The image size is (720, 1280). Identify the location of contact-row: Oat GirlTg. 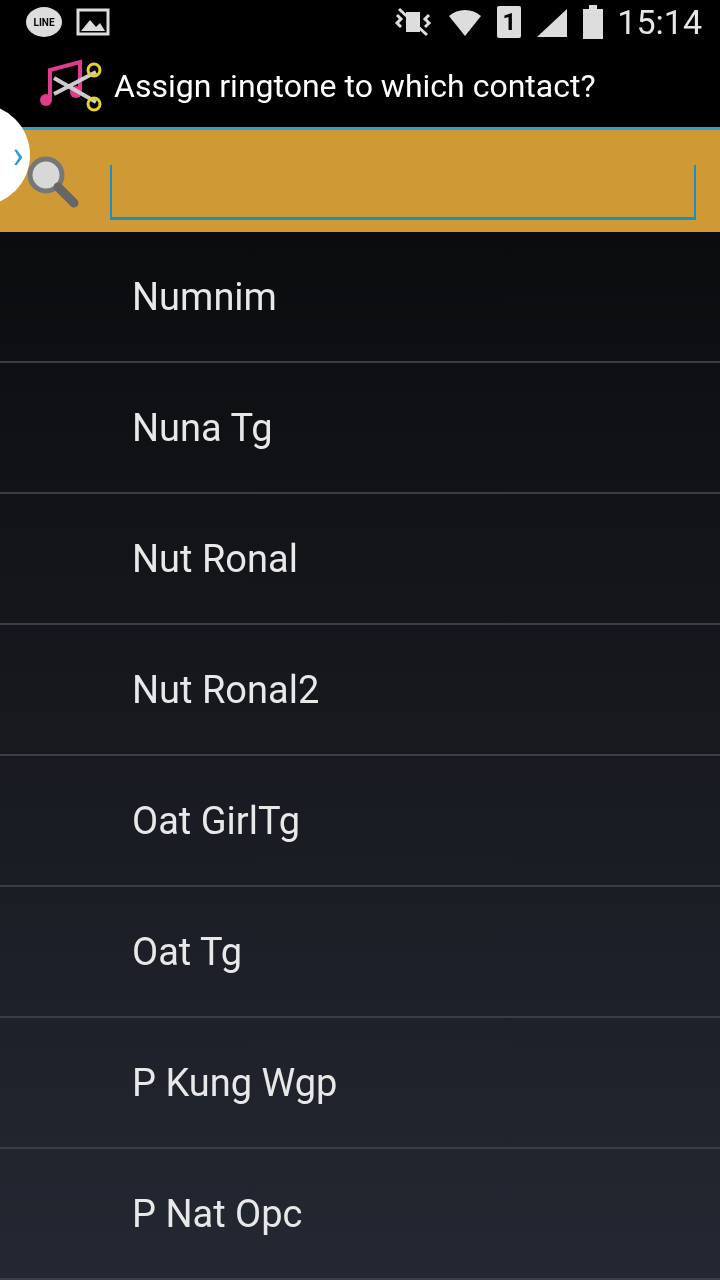
(360, 821).